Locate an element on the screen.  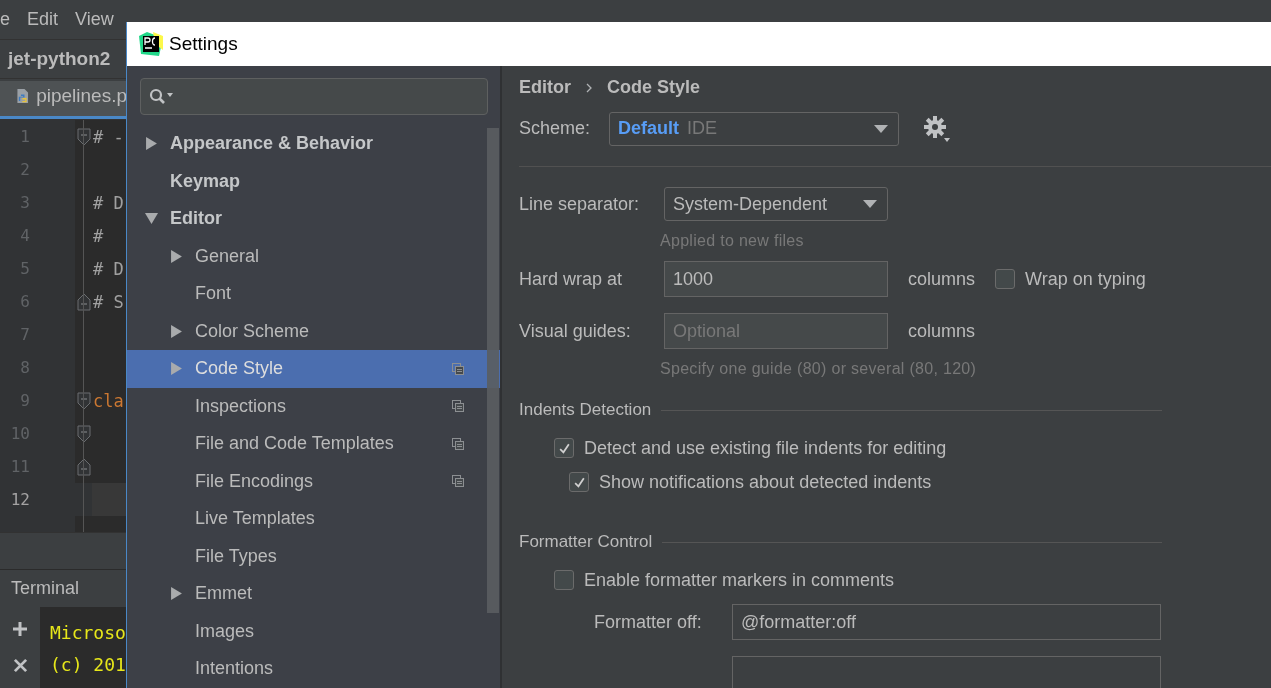
scheme-dropdown: Default IDE is located at coordinates (754, 128).